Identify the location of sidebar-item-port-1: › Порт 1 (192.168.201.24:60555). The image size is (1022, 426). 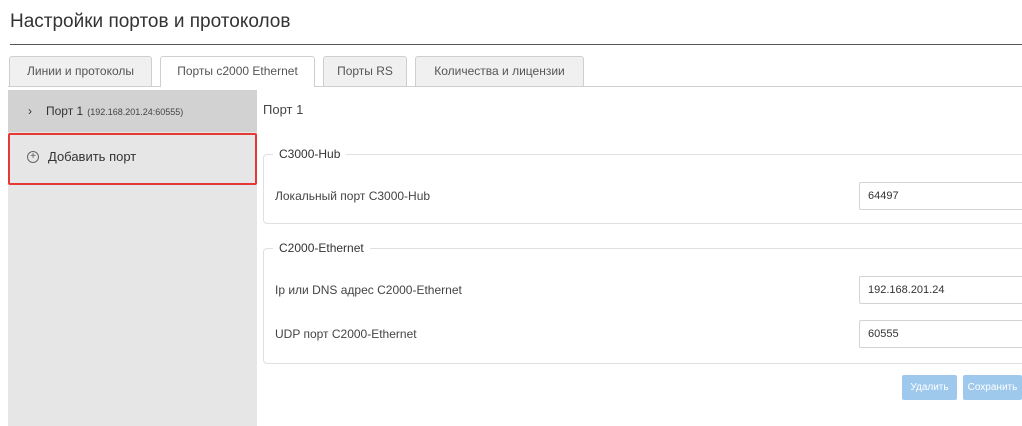
(132, 111).